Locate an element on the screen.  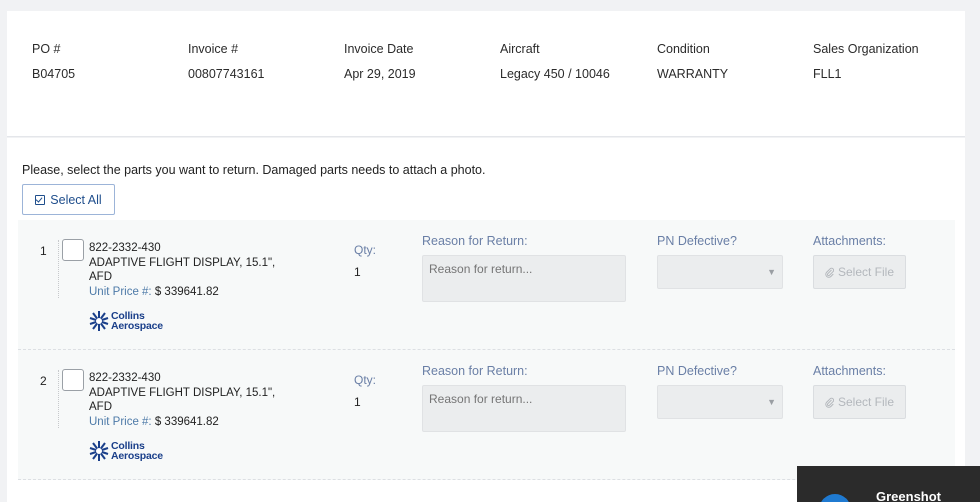
po-column: PO # B04705 is located at coordinates (53, 61).